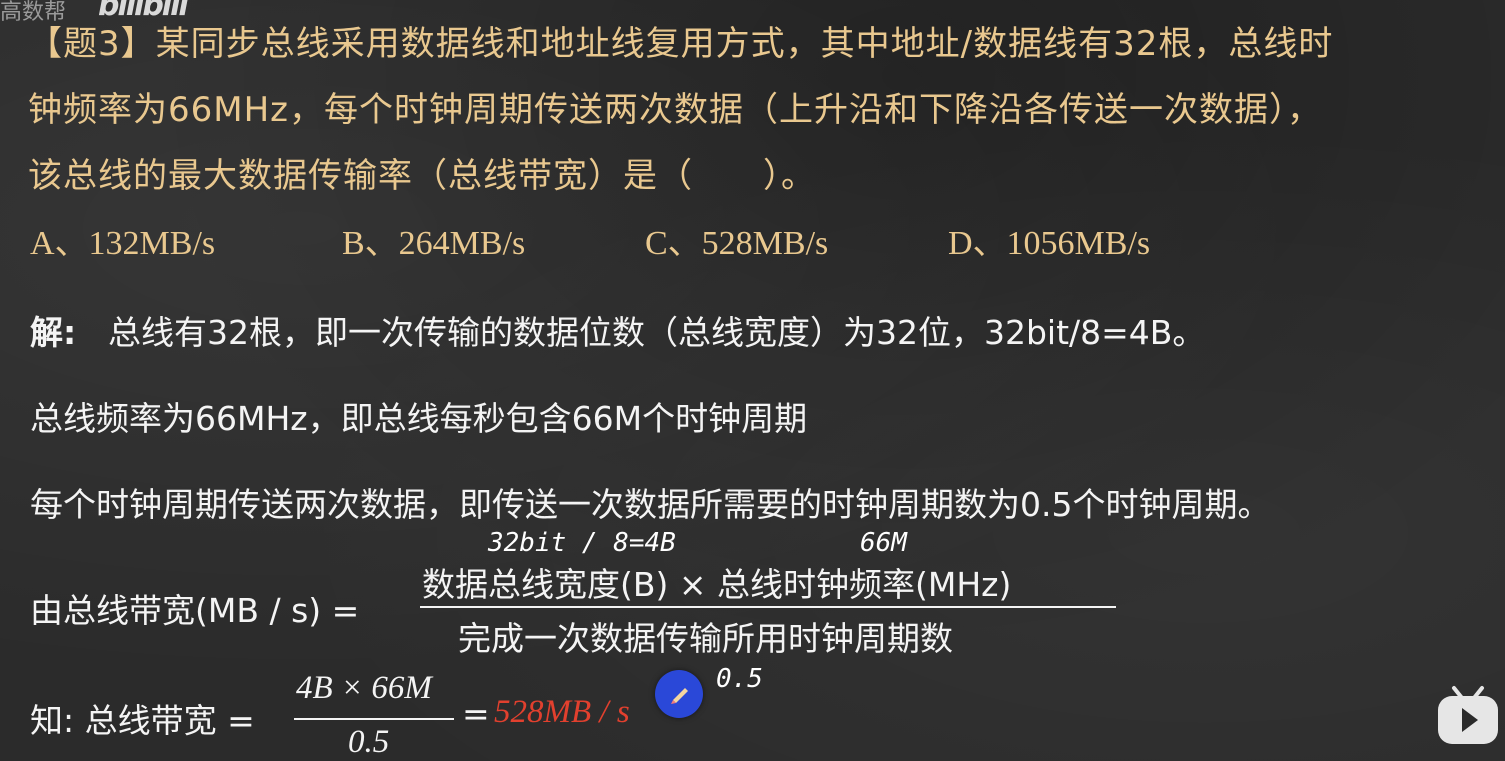  What do you see at coordinates (717, 584) in the screenshot?
I see `formula-numerator: 数据总线宽度(B) × 总线时钟频率(MHz)` at bounding box center [717, 584].